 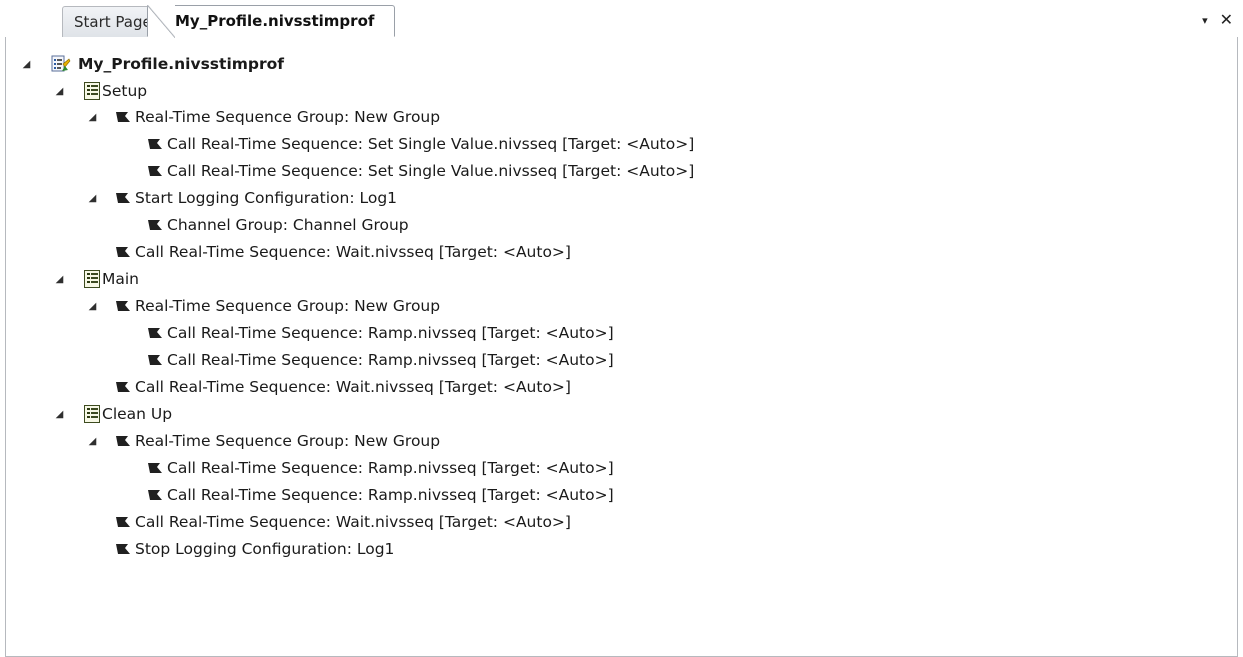 I want to click on tree-node-channel-group: Channel Group, so click(x=215, y=225).